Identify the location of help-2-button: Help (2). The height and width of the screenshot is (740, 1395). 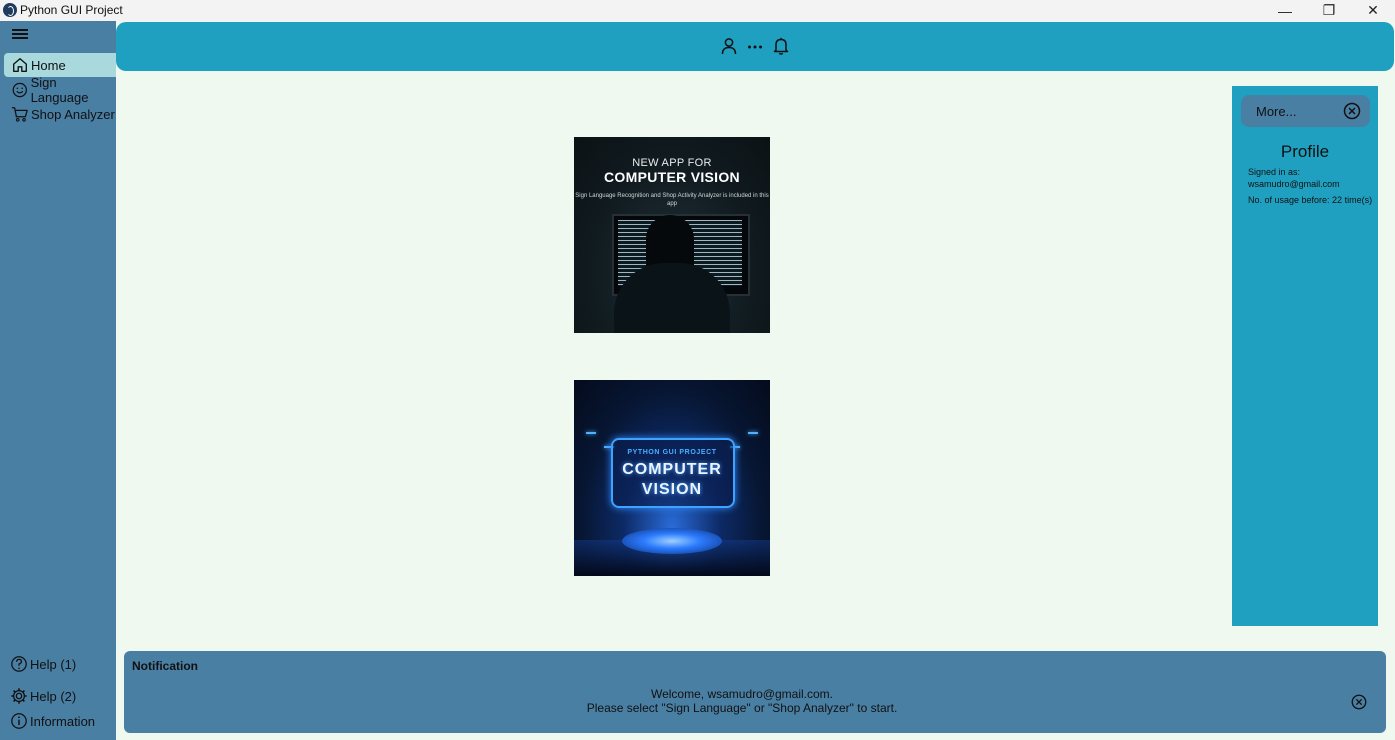
(43, 696).